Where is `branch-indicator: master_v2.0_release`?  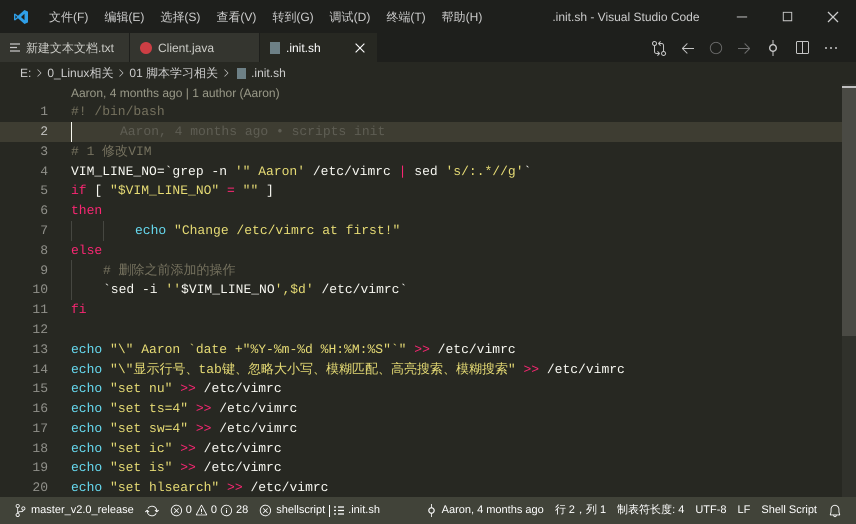 branch-indicator: master_v2.0_release is located at coordinates (74, 510).